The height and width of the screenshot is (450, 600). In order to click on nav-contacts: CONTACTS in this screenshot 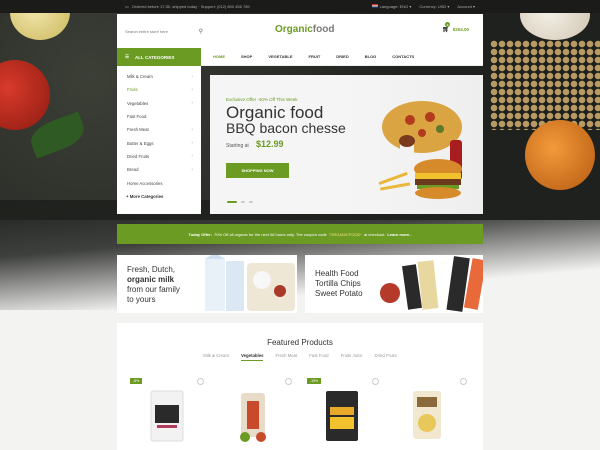, I will do `click(403, 56)`.